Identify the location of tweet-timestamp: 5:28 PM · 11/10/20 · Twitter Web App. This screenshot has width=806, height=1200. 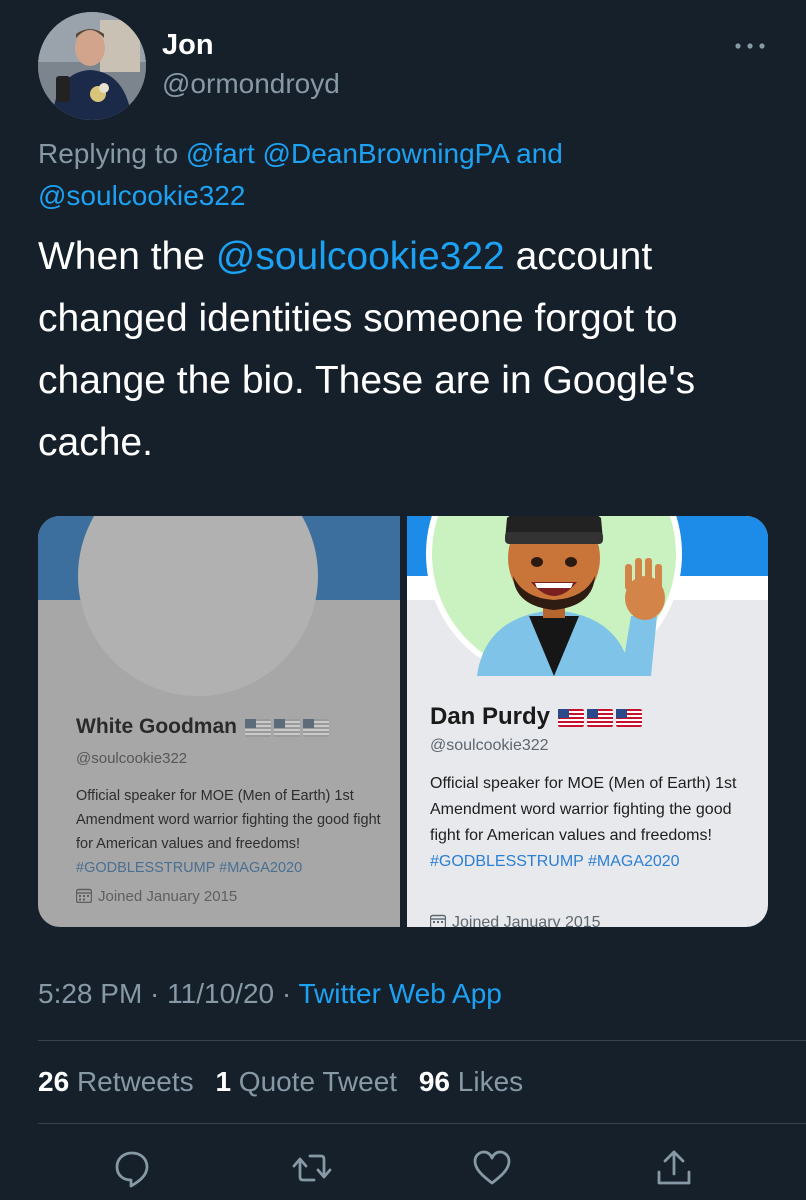
(270, 994).